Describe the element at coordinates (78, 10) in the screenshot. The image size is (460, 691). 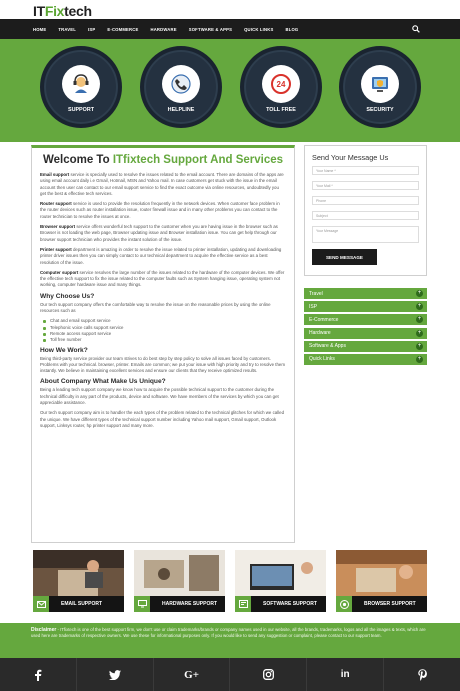
I see `logo-suffix: tech` at that location.